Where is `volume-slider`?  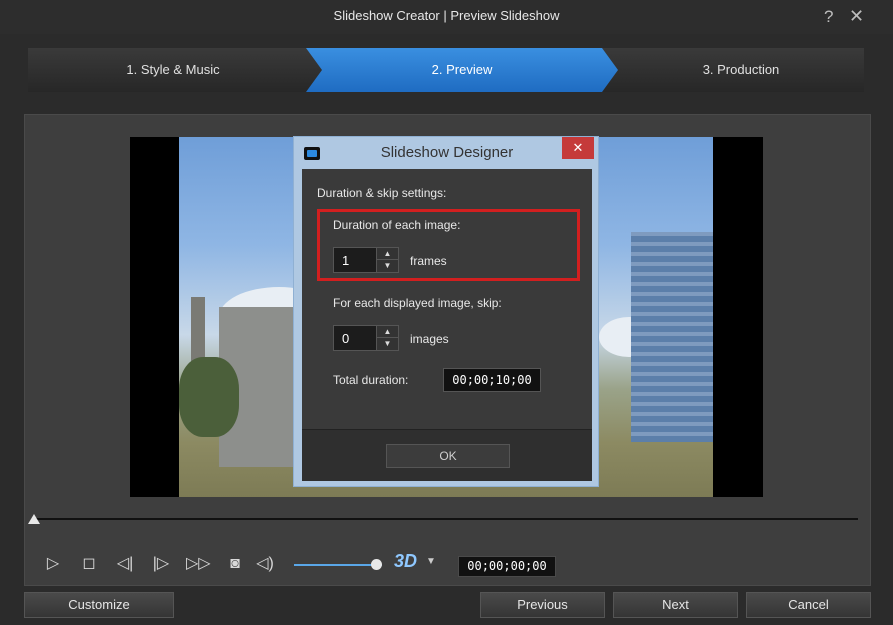 volume-slider is located at coordinates (338, 565).